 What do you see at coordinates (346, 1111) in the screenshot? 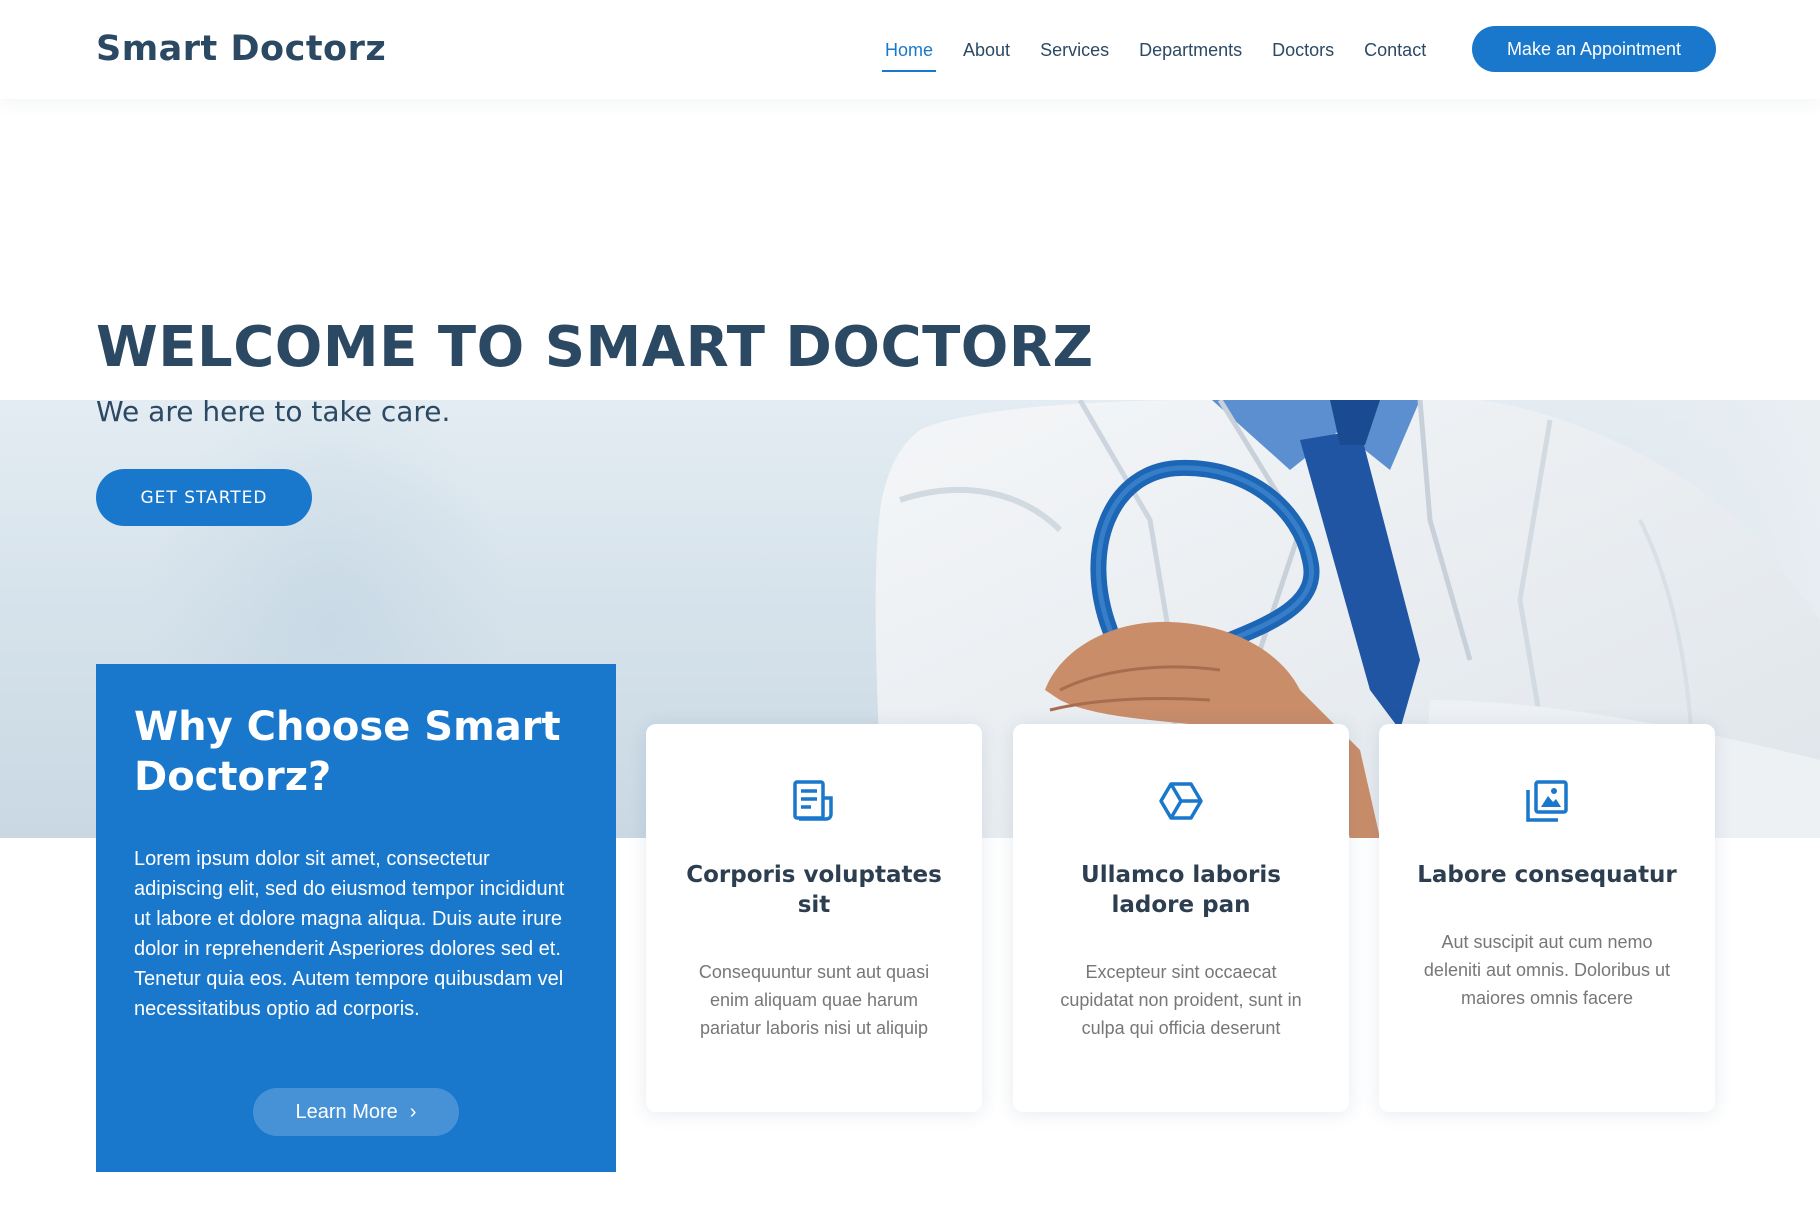
I see `learn-more-label: Learn More` at bounding box center [346, 1111].